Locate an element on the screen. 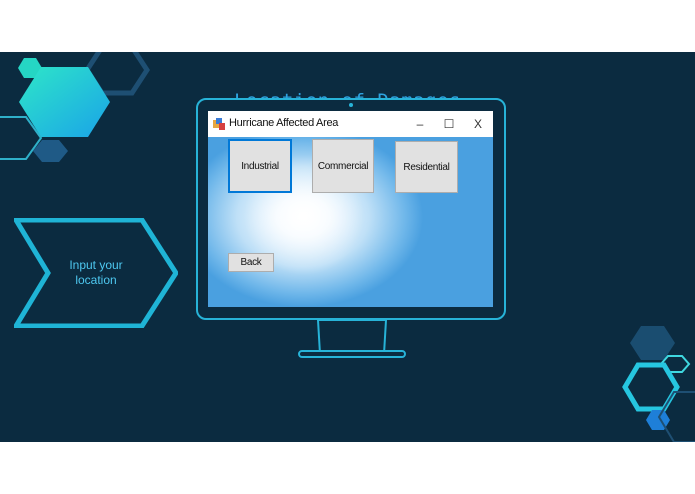 The image size is (695, 494). arrow-text-line: location is located at coordinates (96, 280).